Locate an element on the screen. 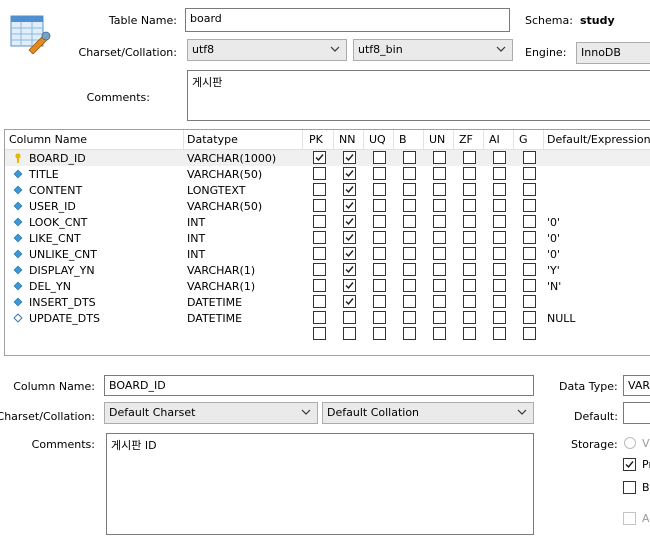 The width and height of the screenshot is (650, 544). collation-select: utf8_bin is located at coordinates (433, 50).